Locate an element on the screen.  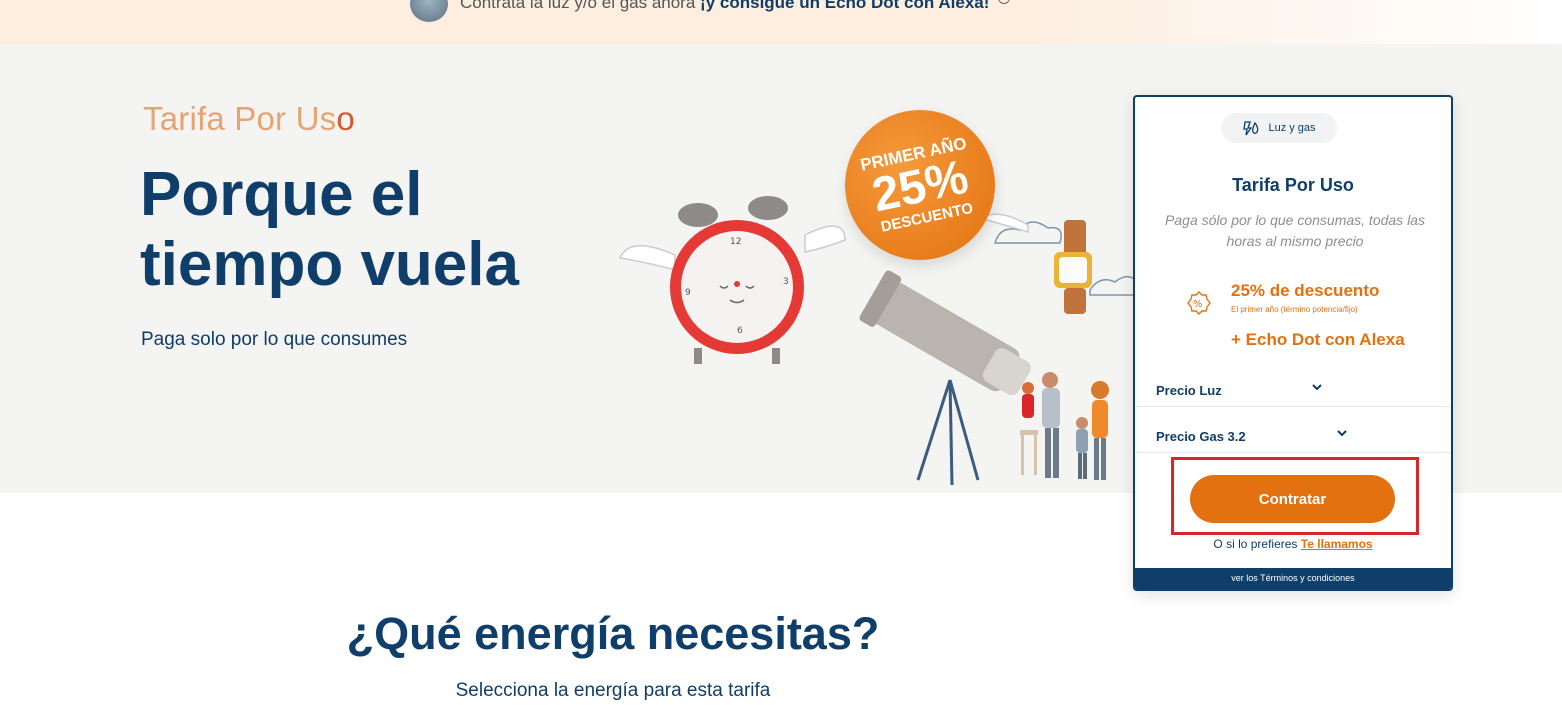
tripod-leg-right is located at coordinates (964, 430).